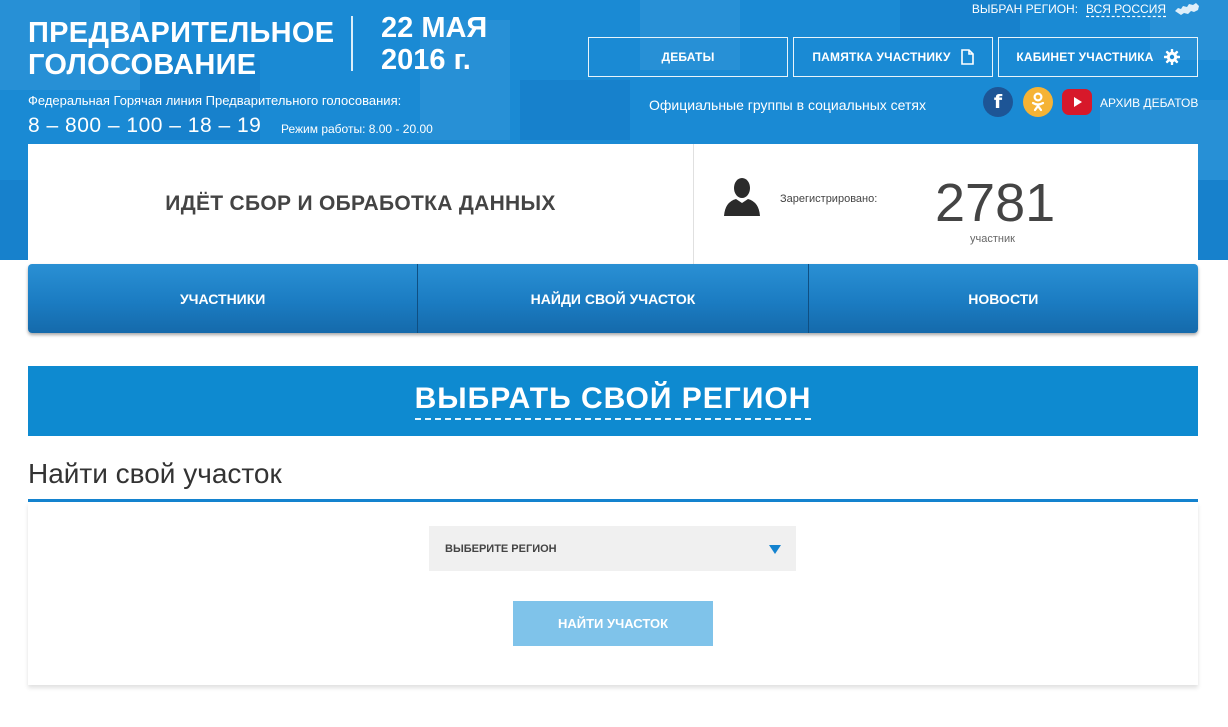 This screenshot has height=727, width=1228. I want to click on social-groups-label: Официальные группы в социальных сетях, so click(787, 105).